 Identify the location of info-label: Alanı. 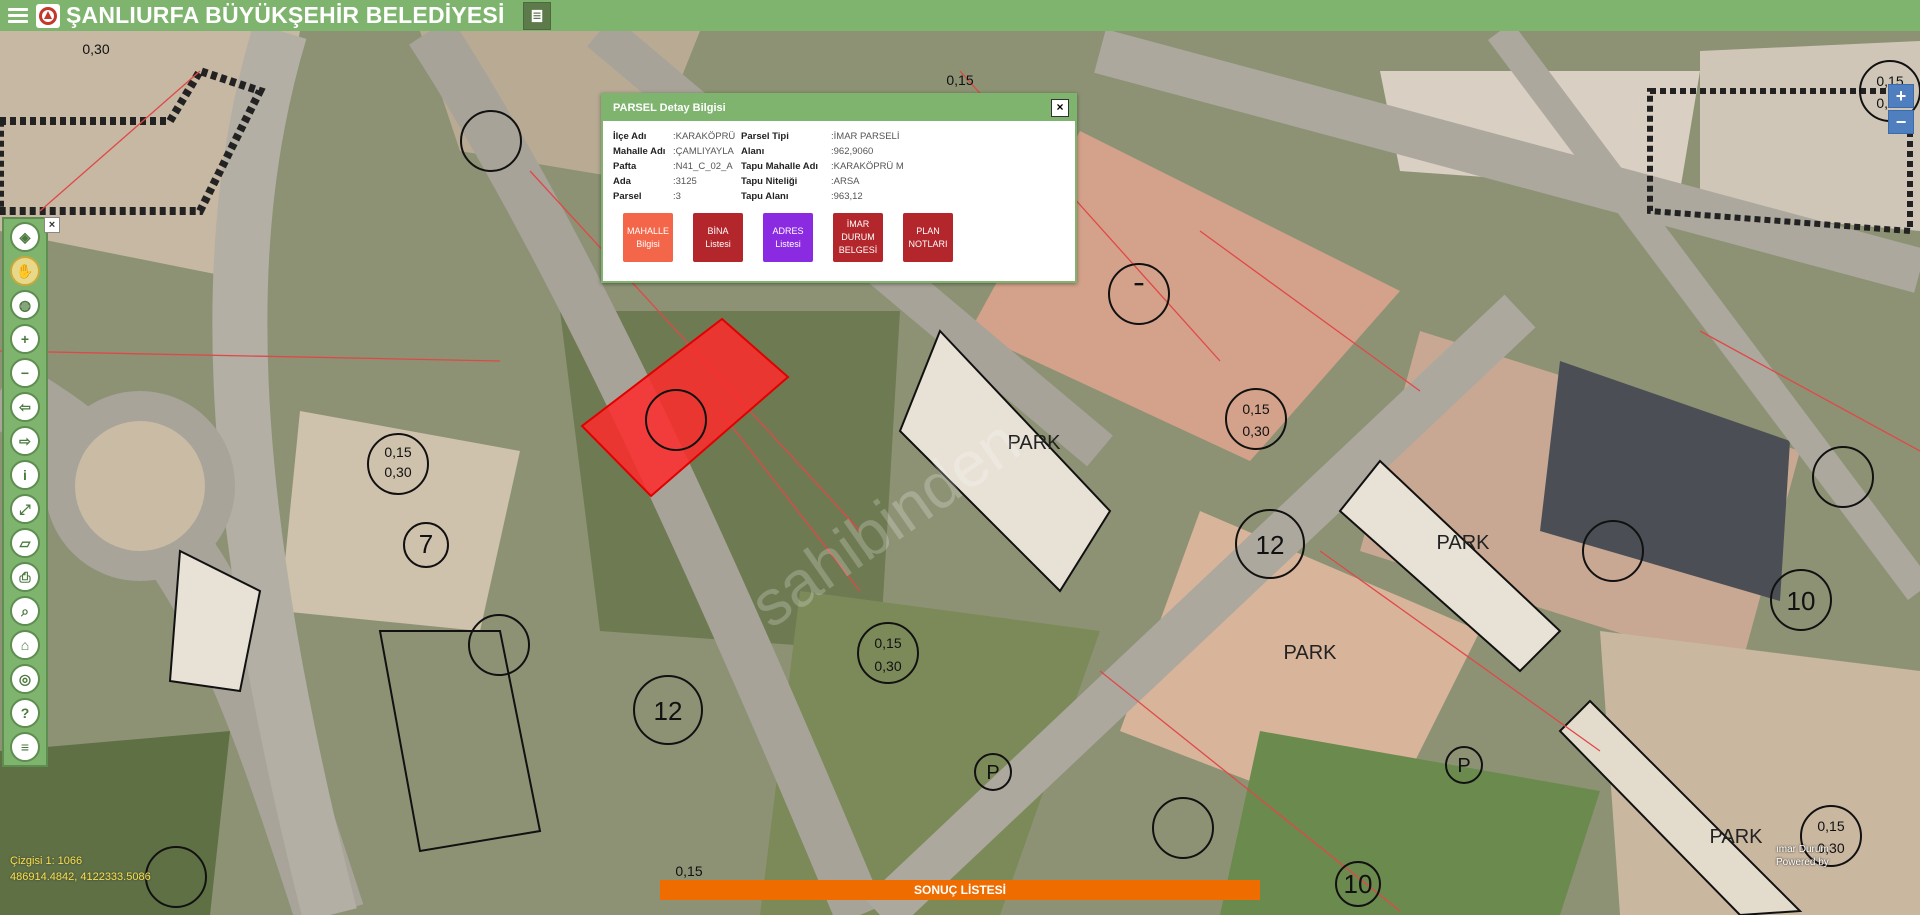
(753, 151).